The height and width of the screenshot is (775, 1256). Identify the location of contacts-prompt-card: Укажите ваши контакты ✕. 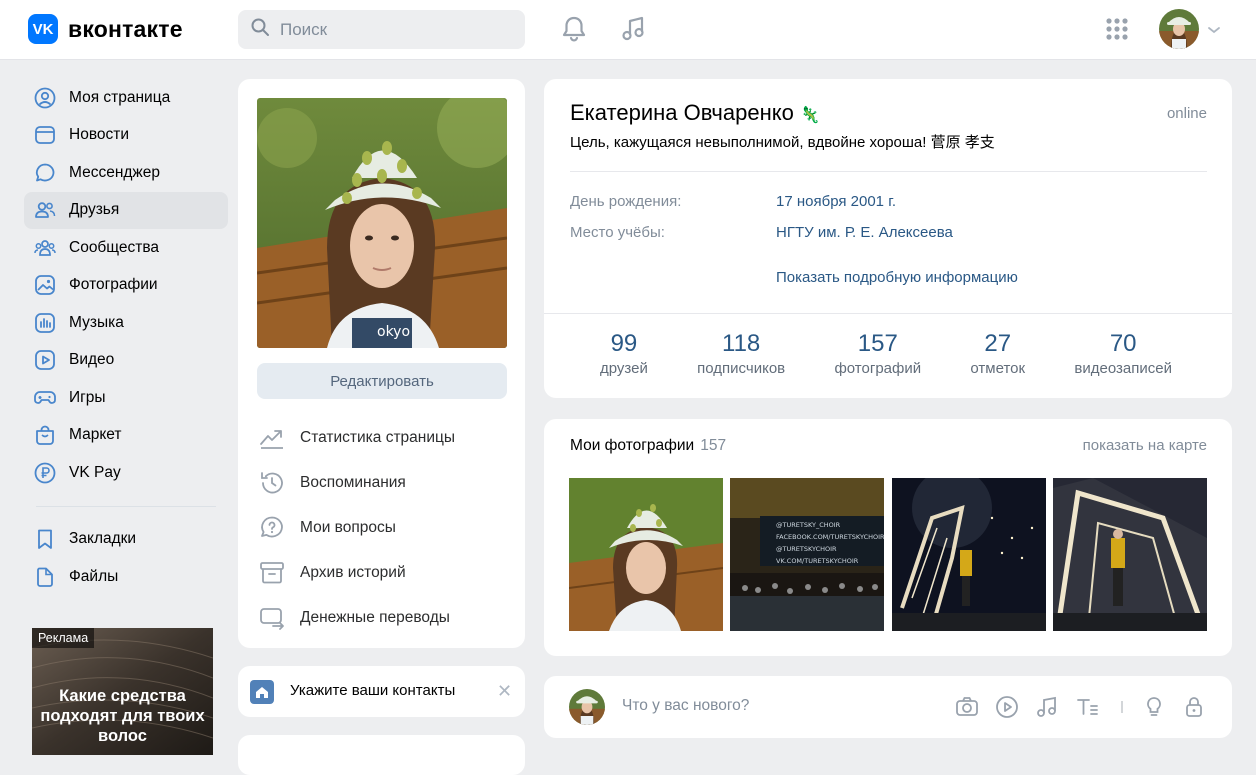
(381, 691).